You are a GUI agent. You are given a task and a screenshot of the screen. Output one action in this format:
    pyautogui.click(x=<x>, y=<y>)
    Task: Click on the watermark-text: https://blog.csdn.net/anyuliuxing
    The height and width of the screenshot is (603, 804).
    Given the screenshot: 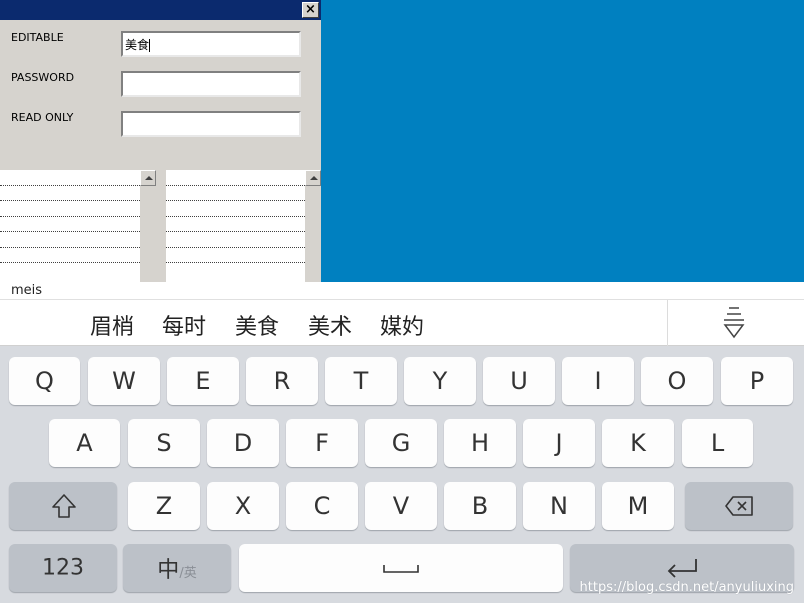 What is the action you would take?
    pyautogui.click(x=686, y=587)
    